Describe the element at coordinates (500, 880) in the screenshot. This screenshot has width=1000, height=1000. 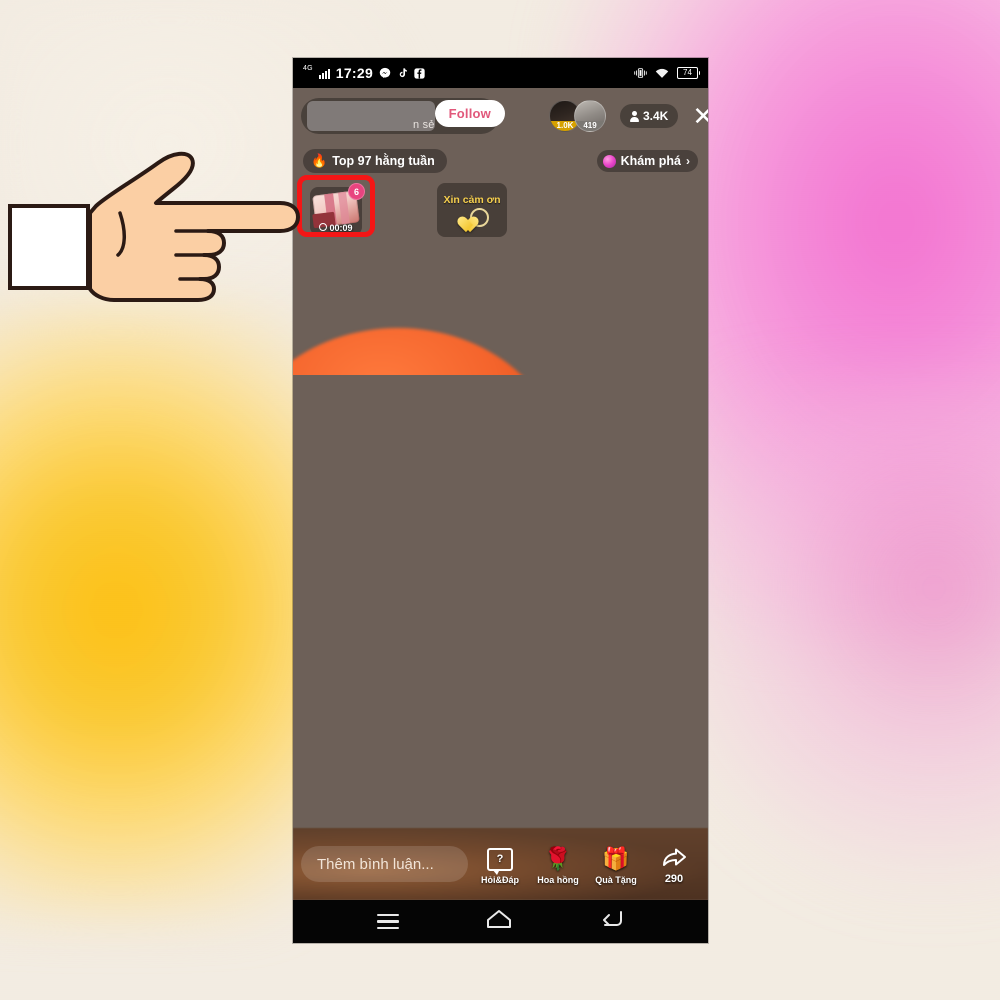
I see `qa-label: Hỏi&Đáp` at that location.